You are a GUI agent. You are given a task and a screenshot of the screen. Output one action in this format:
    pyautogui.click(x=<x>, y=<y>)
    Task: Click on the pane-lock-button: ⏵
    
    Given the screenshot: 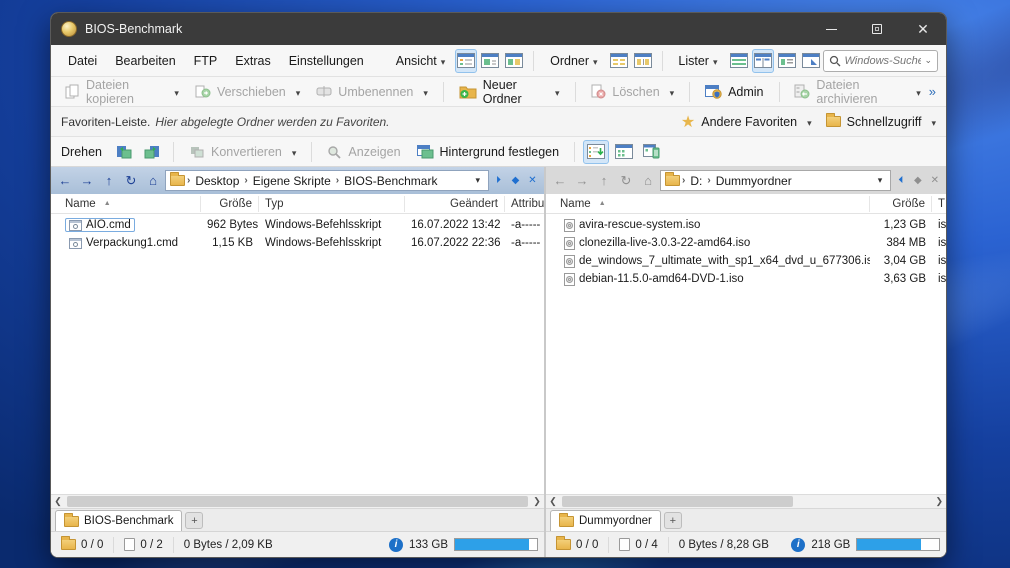 What is the action you would take?
    pyautogui.click(x=498, y=180)
    